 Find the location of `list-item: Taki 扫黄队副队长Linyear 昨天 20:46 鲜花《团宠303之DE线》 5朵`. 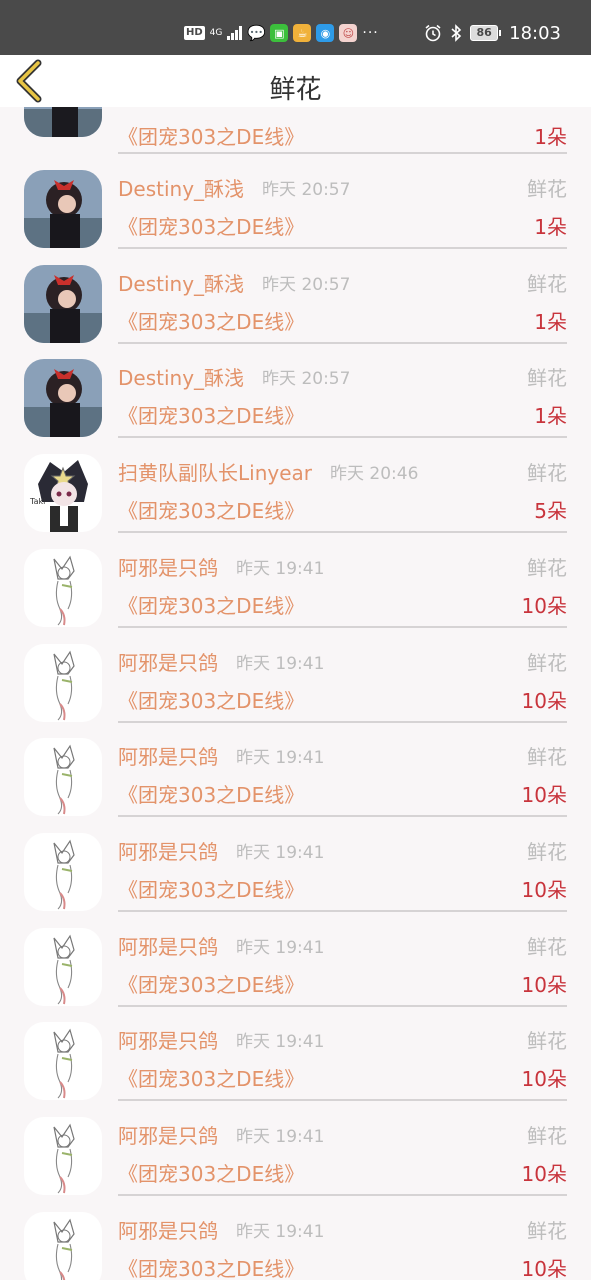

list-item: Taki 扫黄队副队长Linyear 昨天 20:46 鲜花《团宠303之DE线》 5朵 is located at coordinates (295, 486).